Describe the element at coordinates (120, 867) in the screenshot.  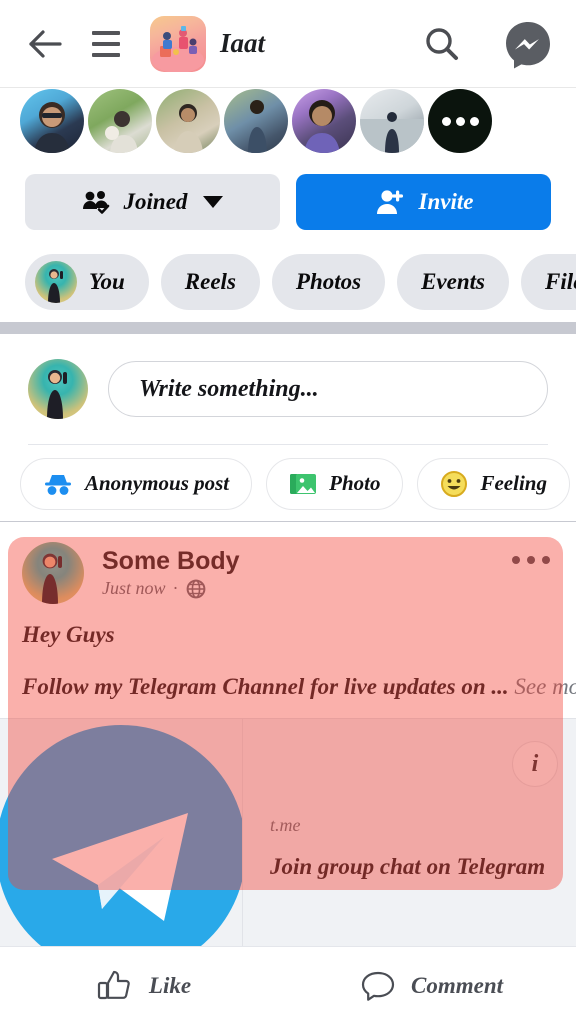
I see `telegram-logo-icon` at that location.